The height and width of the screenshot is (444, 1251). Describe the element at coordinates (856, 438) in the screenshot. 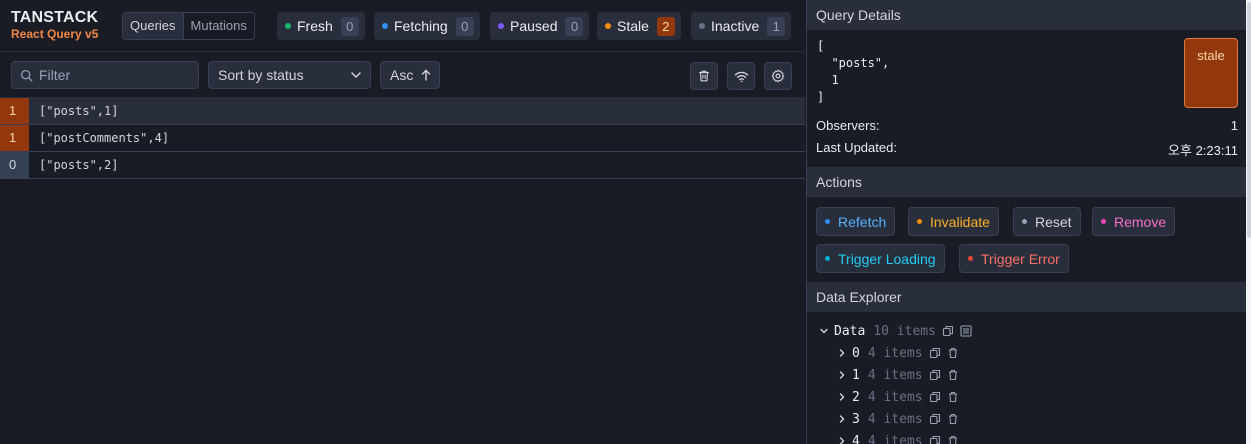

I see `explorer-node-label: 4` at that location.